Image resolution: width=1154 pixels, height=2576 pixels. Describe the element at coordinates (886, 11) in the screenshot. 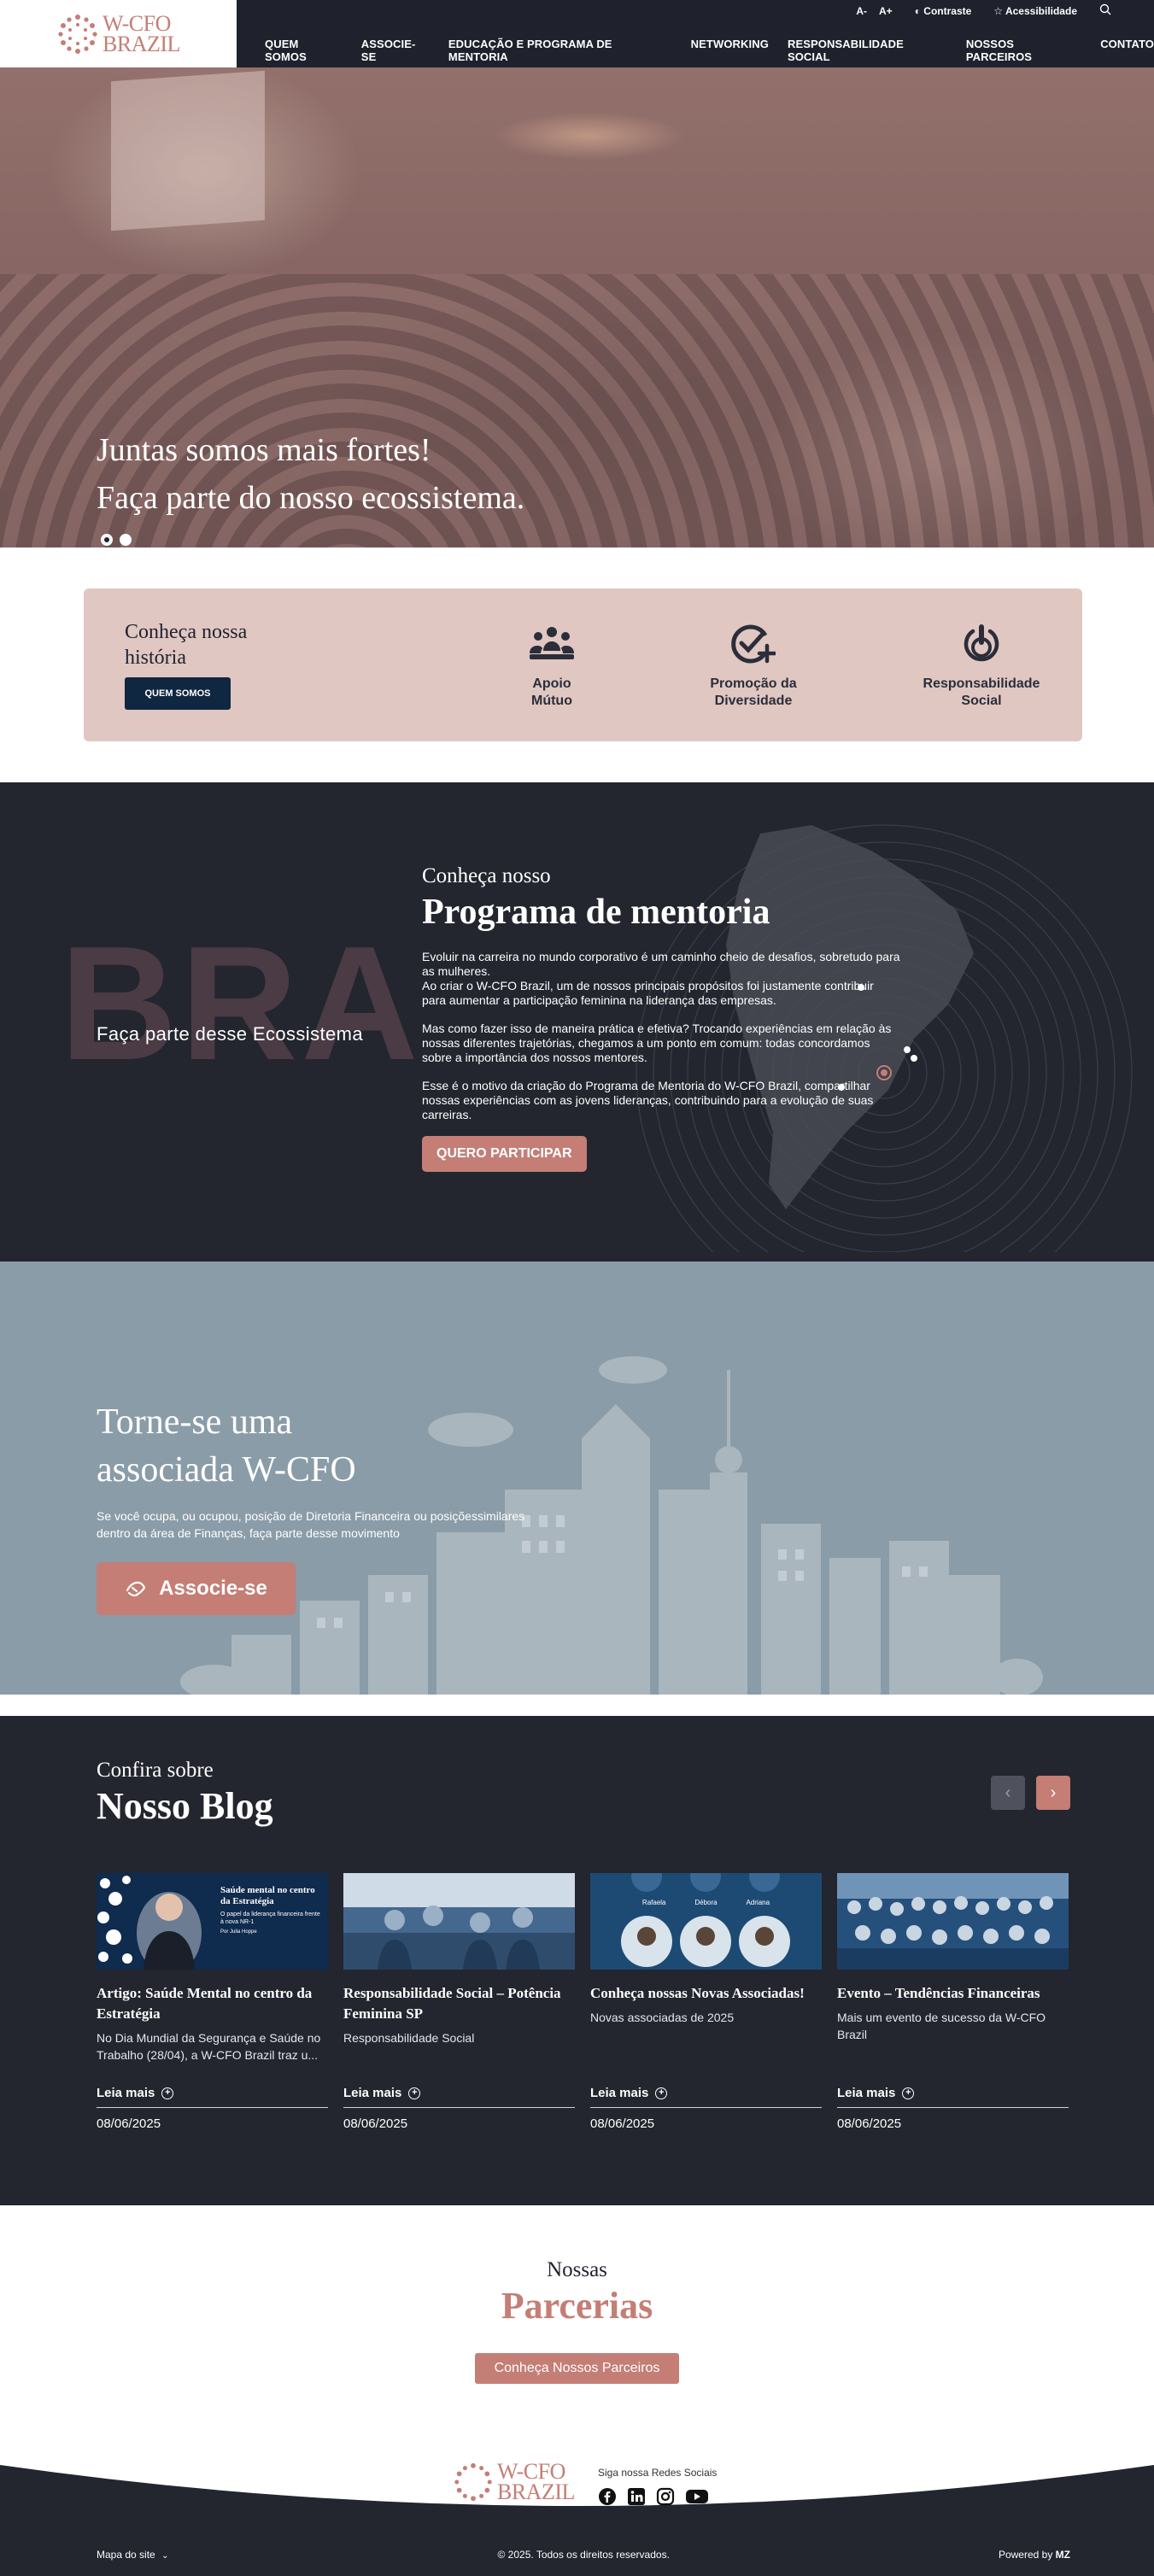

I see `font-increase-button: A+` at that location.